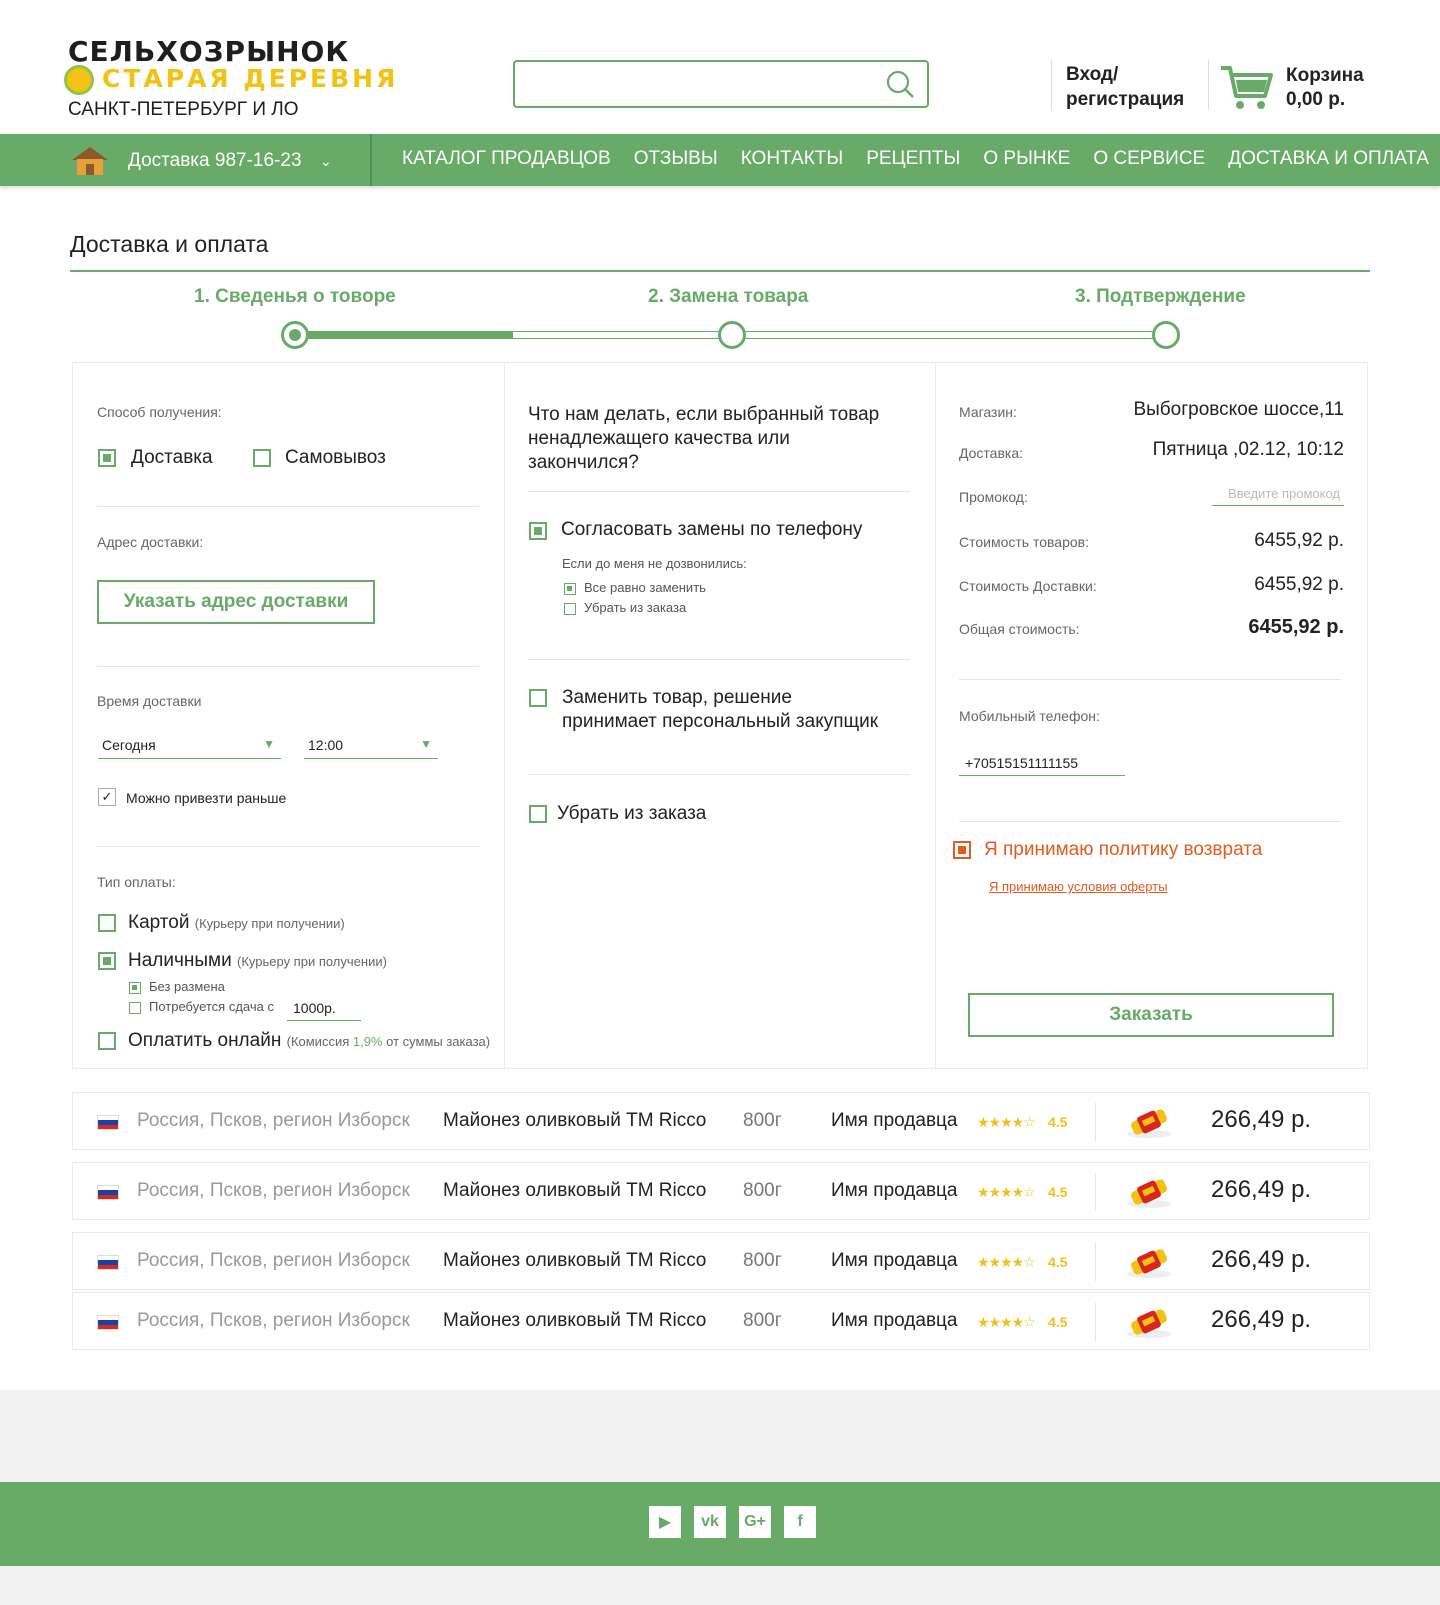 This screenshot has width=1440, height=1605. What do you see at coordinates (1316, 99) in the screenshot?
I see `cart-amount: 0,00 р.` at bounding box center [1316, 99].